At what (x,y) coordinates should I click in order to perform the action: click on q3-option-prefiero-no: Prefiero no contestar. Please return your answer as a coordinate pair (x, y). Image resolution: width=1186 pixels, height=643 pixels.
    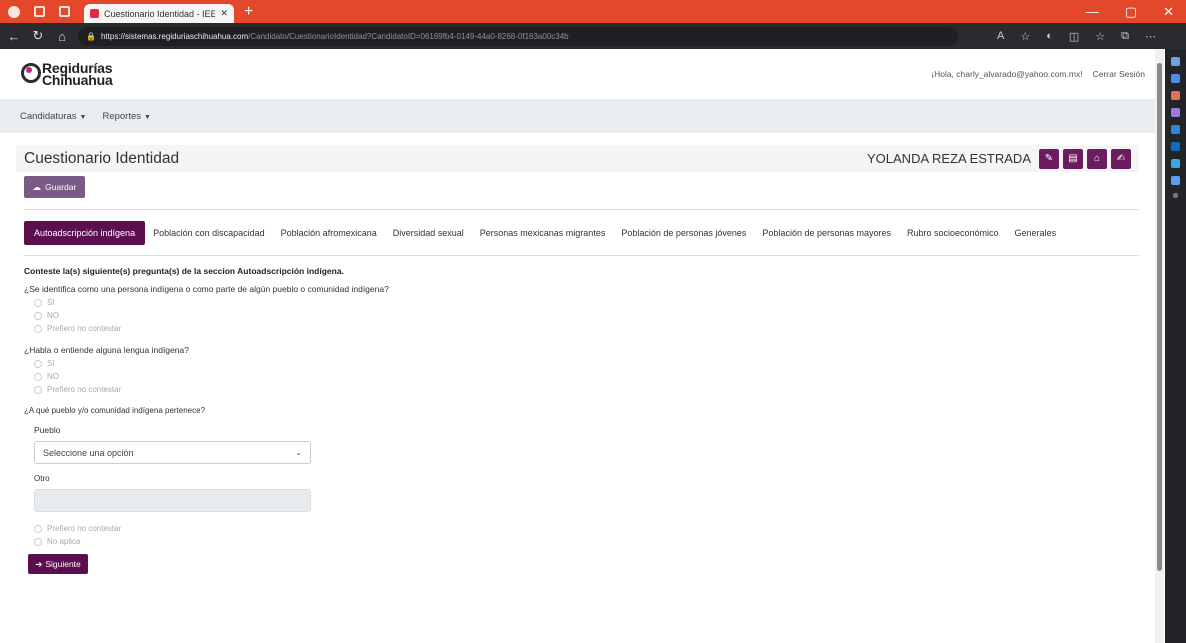
    Looking at the image, I should click on (594, 528).